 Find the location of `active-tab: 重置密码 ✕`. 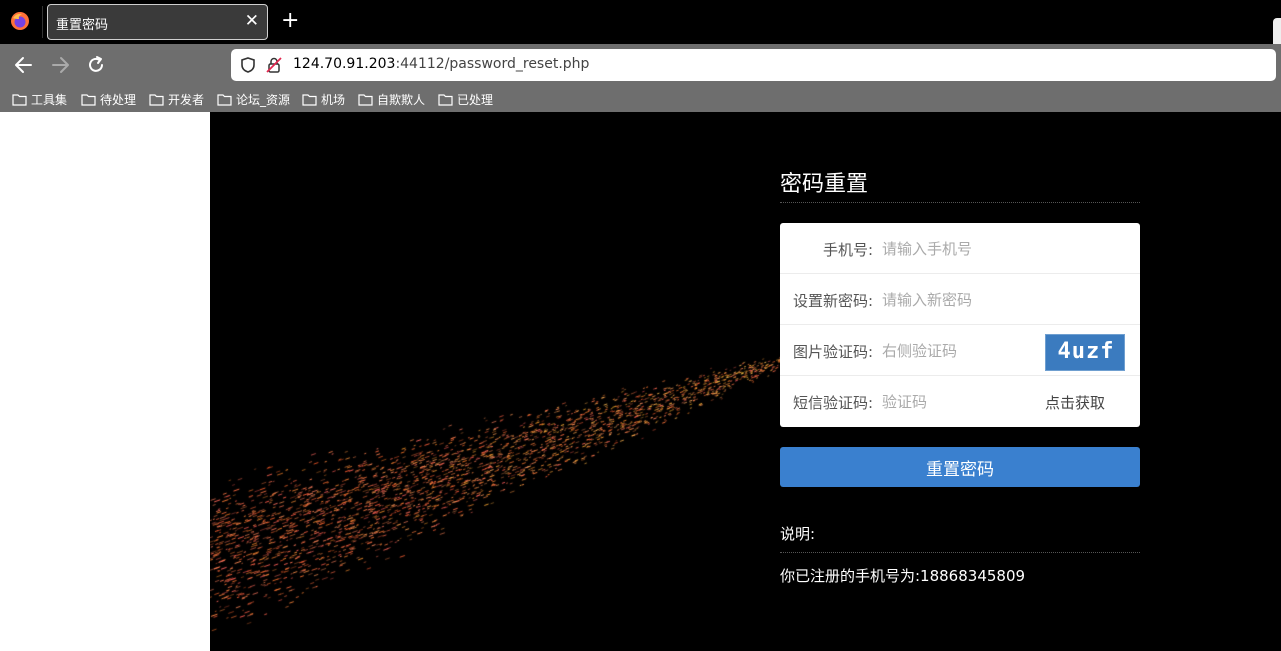

active-tab: 重置密码 ✕ is located at coordinates (157, 22).